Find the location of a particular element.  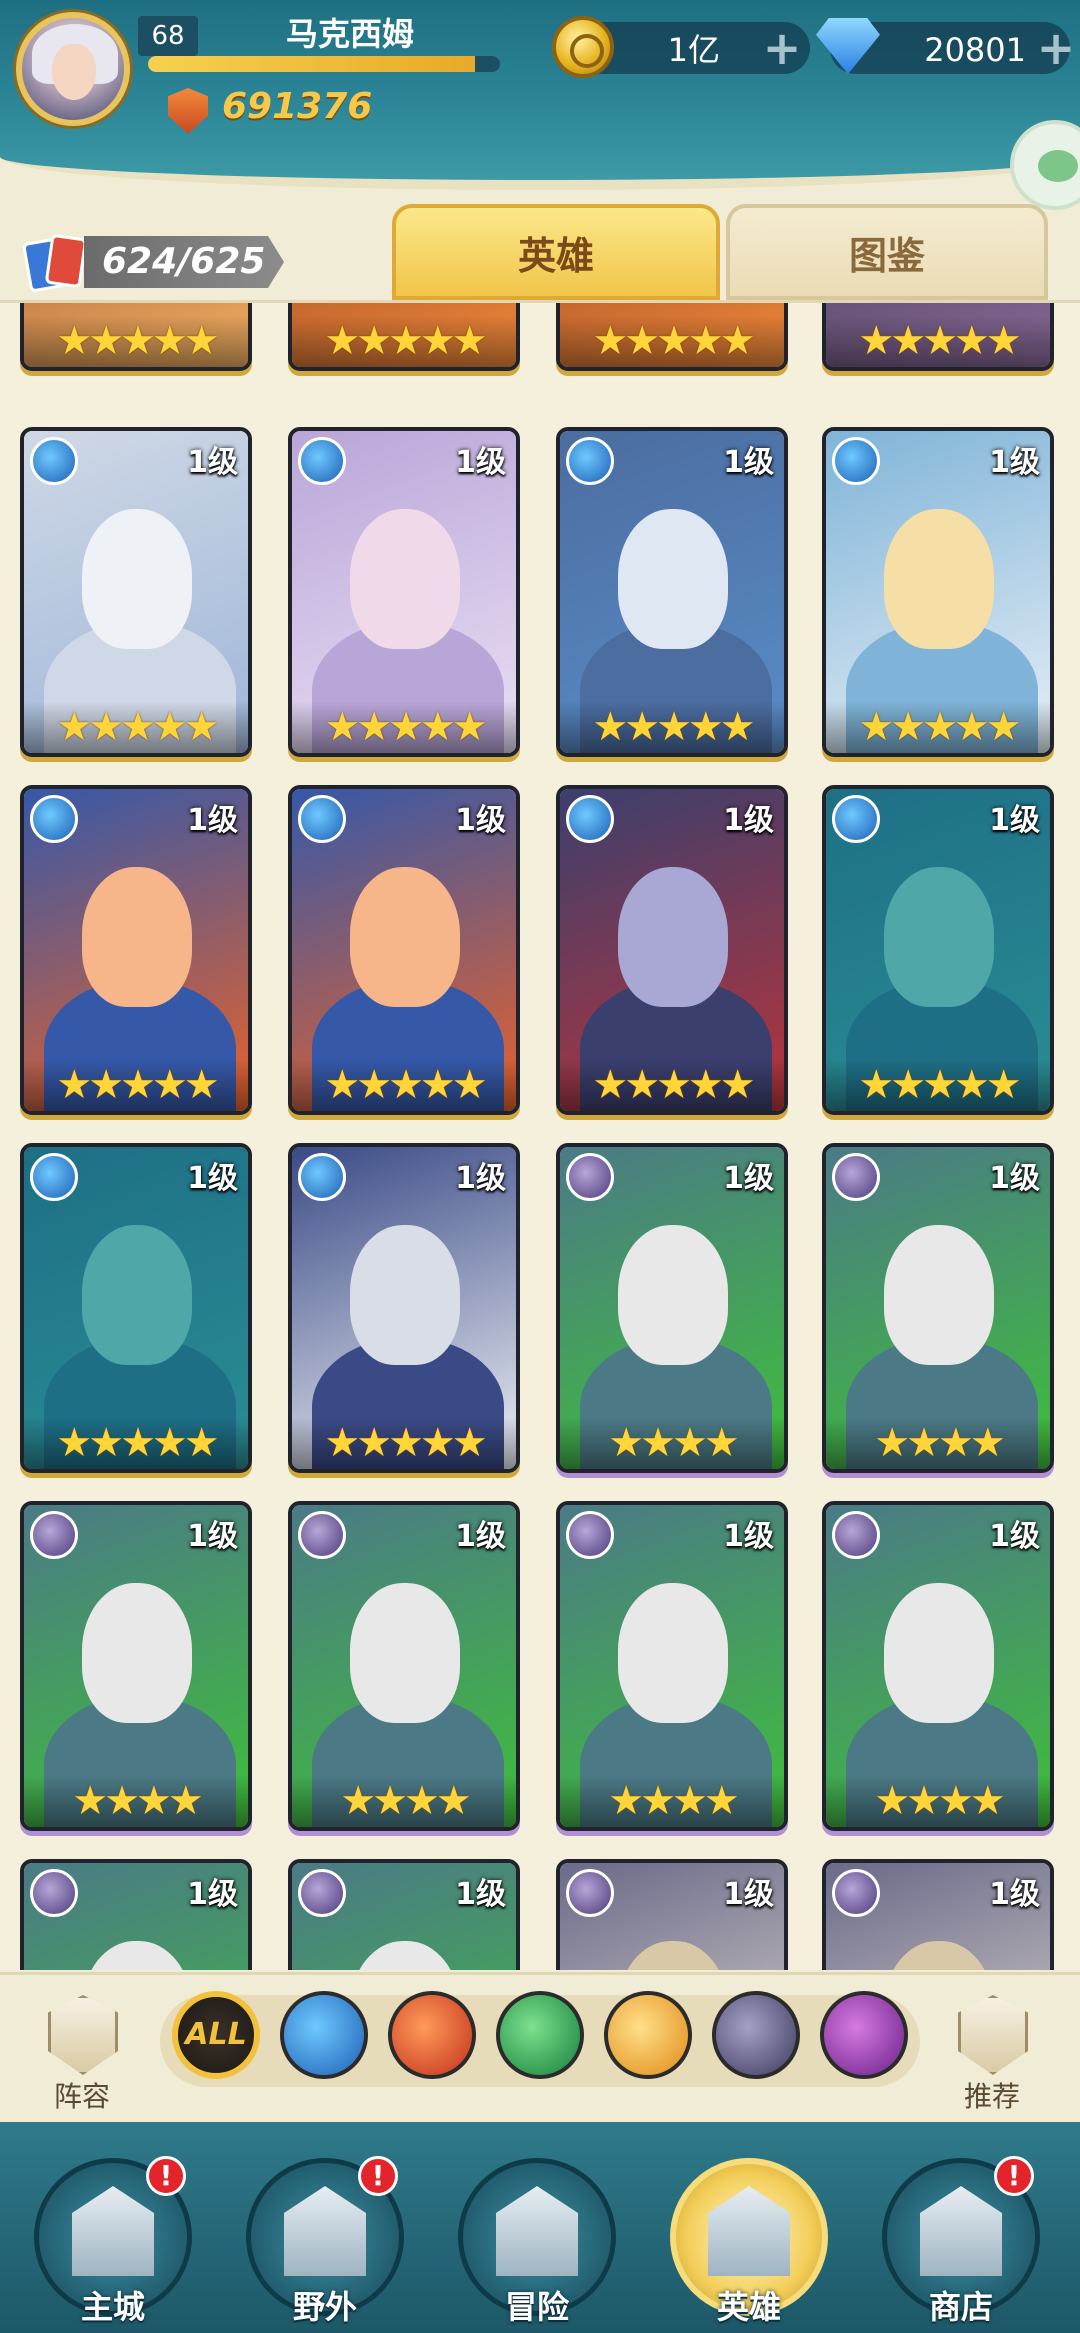

tab-heroes: 英雄 is located at coordinates (556, 252).